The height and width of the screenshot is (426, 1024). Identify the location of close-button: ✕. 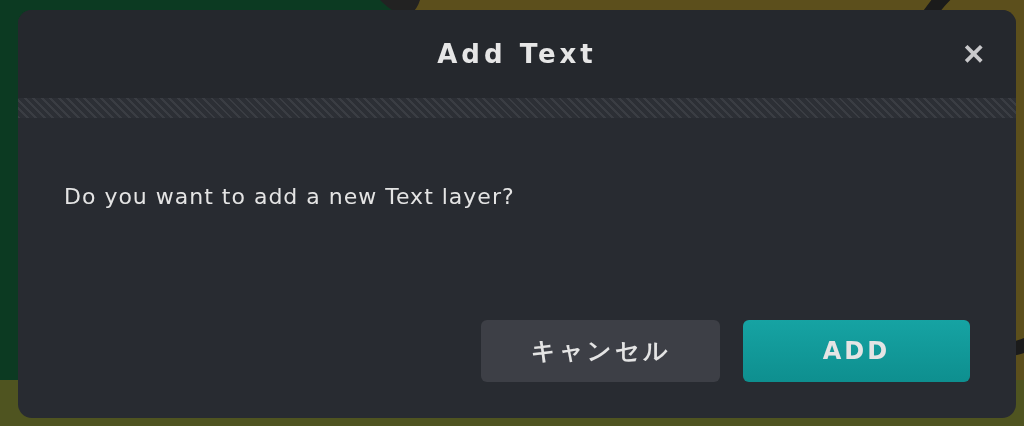
(973, 55).